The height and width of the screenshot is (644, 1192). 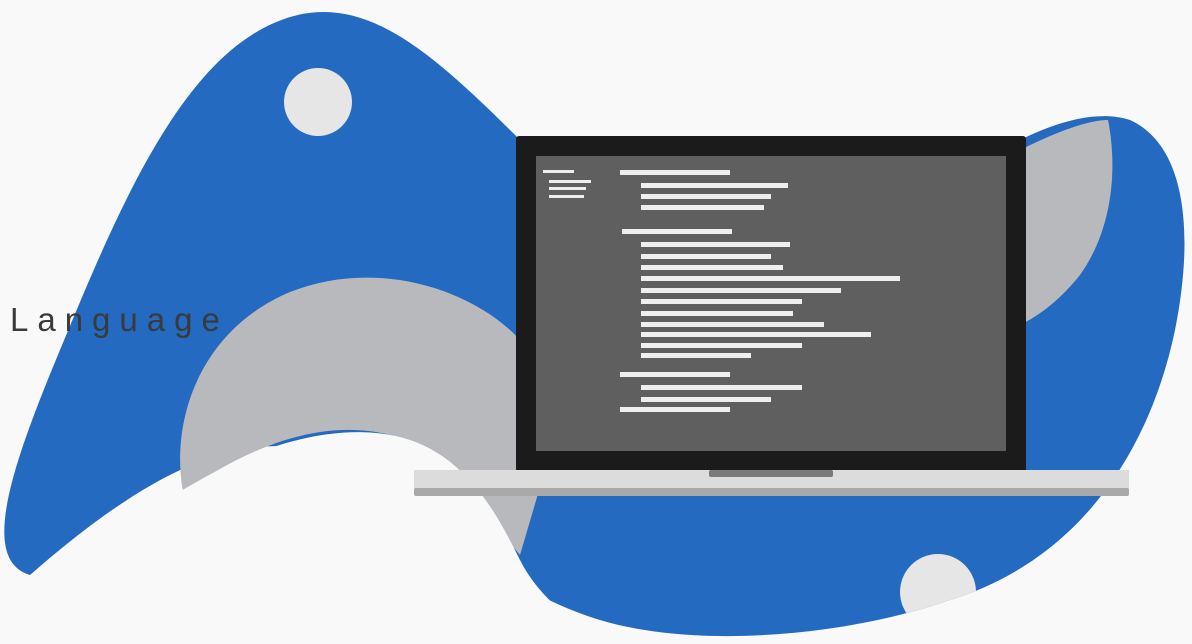 What do you see at coordinates (771, 492) in the screenshot?
I see `laptop-base-edge` at bounding box center [771, 492].